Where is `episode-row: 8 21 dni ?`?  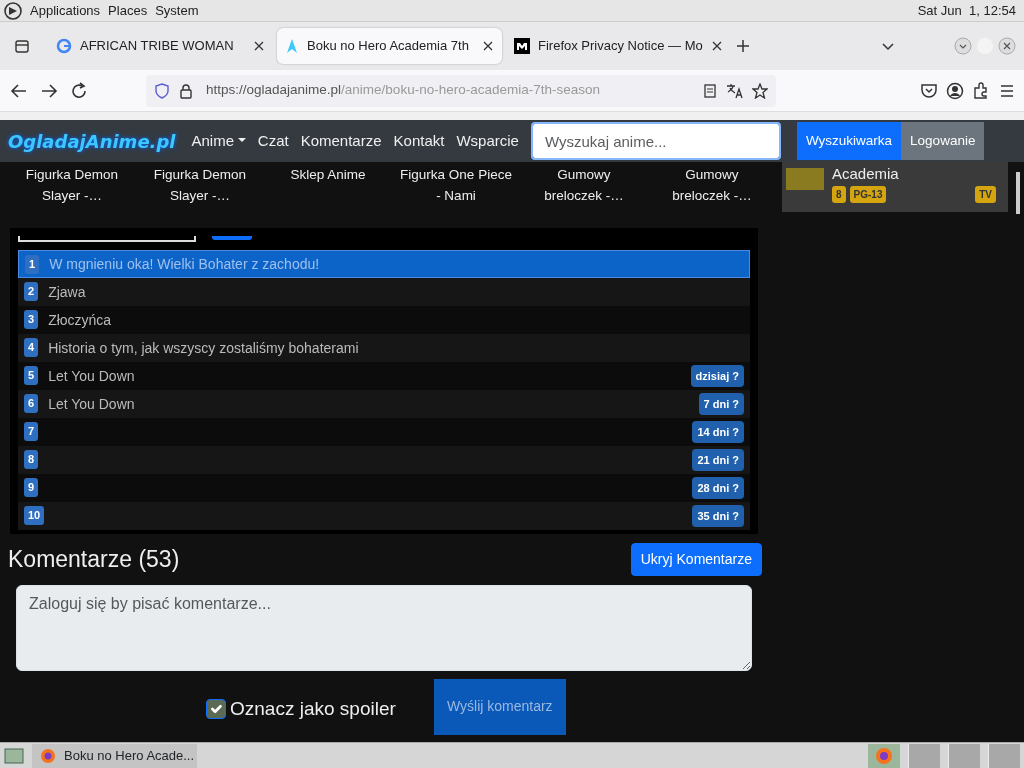
episode-row: 8 21 dni ? is located at coordinates (384, 460).